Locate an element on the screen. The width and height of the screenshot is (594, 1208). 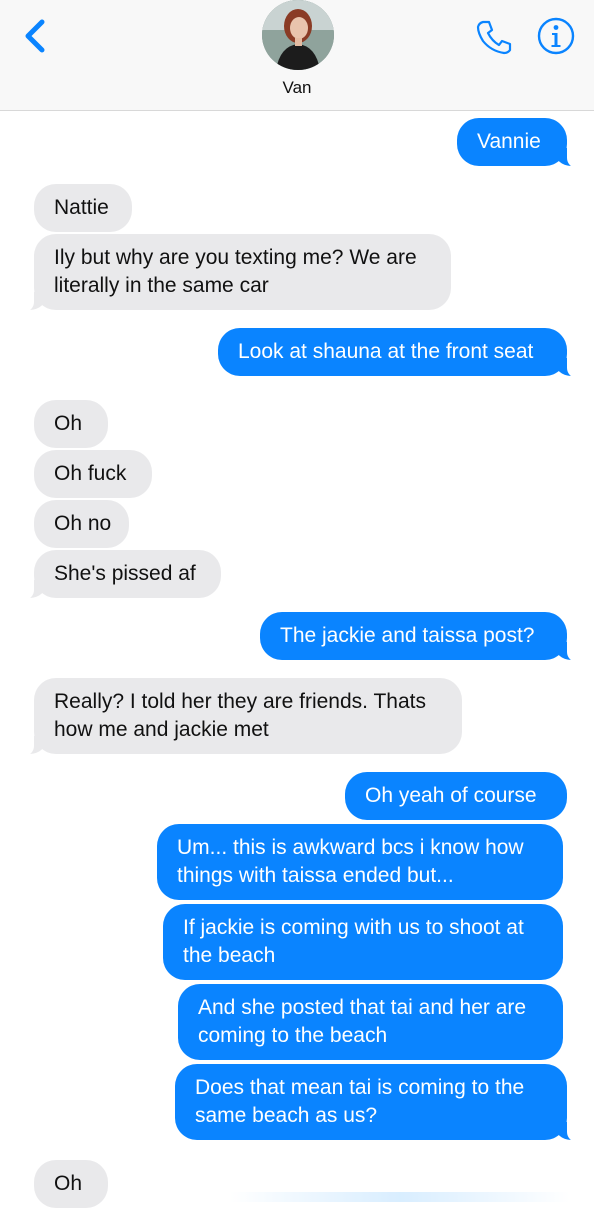
message-text-line: same beach as us? is located at coordinates (286, 1115).